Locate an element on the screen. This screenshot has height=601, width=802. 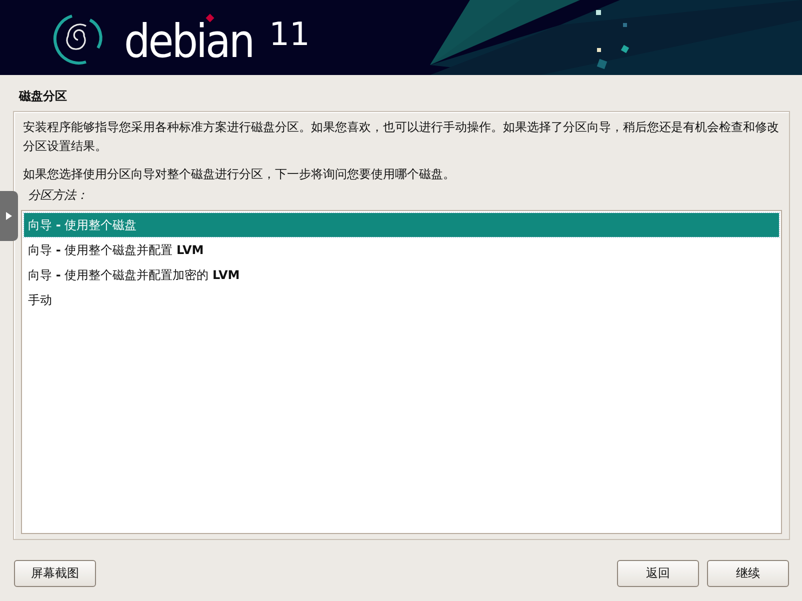
action-button: 屏幕截图 is located at coordinates (55, 573).